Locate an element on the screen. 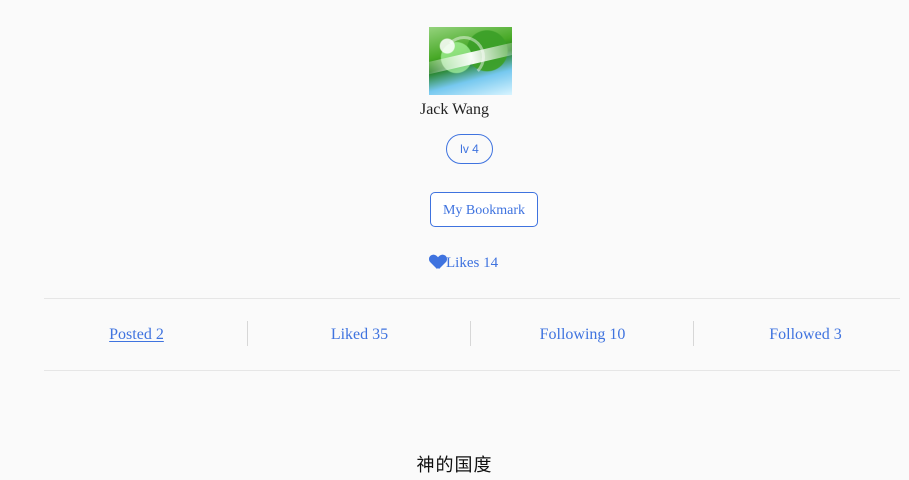 This screenshot has height=480, width=909. following-tab: Following 10 is located at coordinates (582, 335).